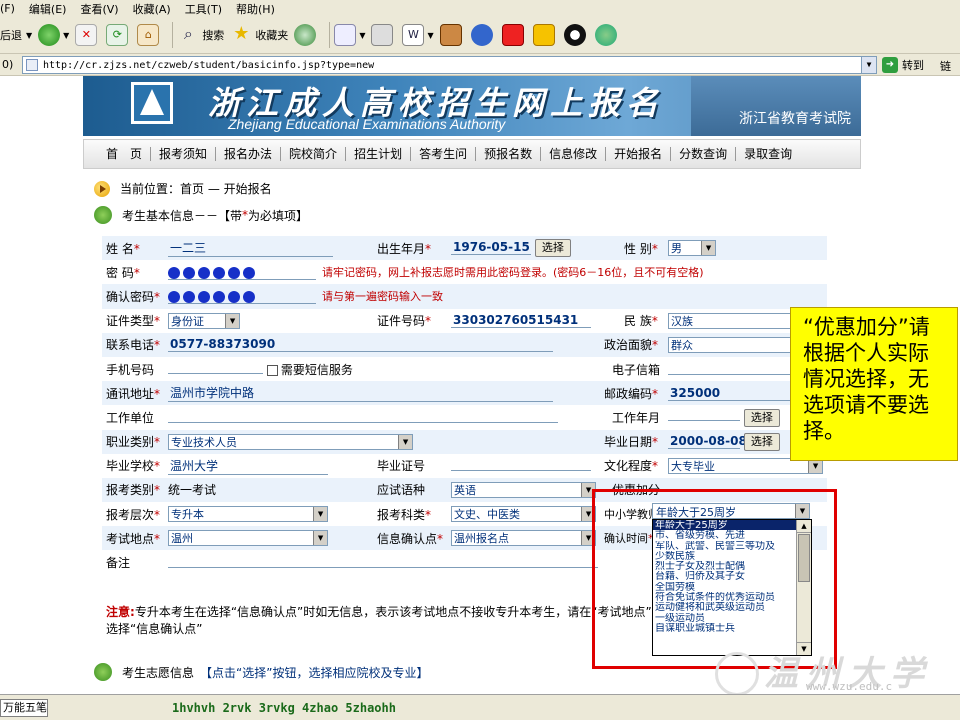 Image resolution: width=960 pixels, height=720 pixels. I want to click on name-field: 一二三, so click(251, 248).